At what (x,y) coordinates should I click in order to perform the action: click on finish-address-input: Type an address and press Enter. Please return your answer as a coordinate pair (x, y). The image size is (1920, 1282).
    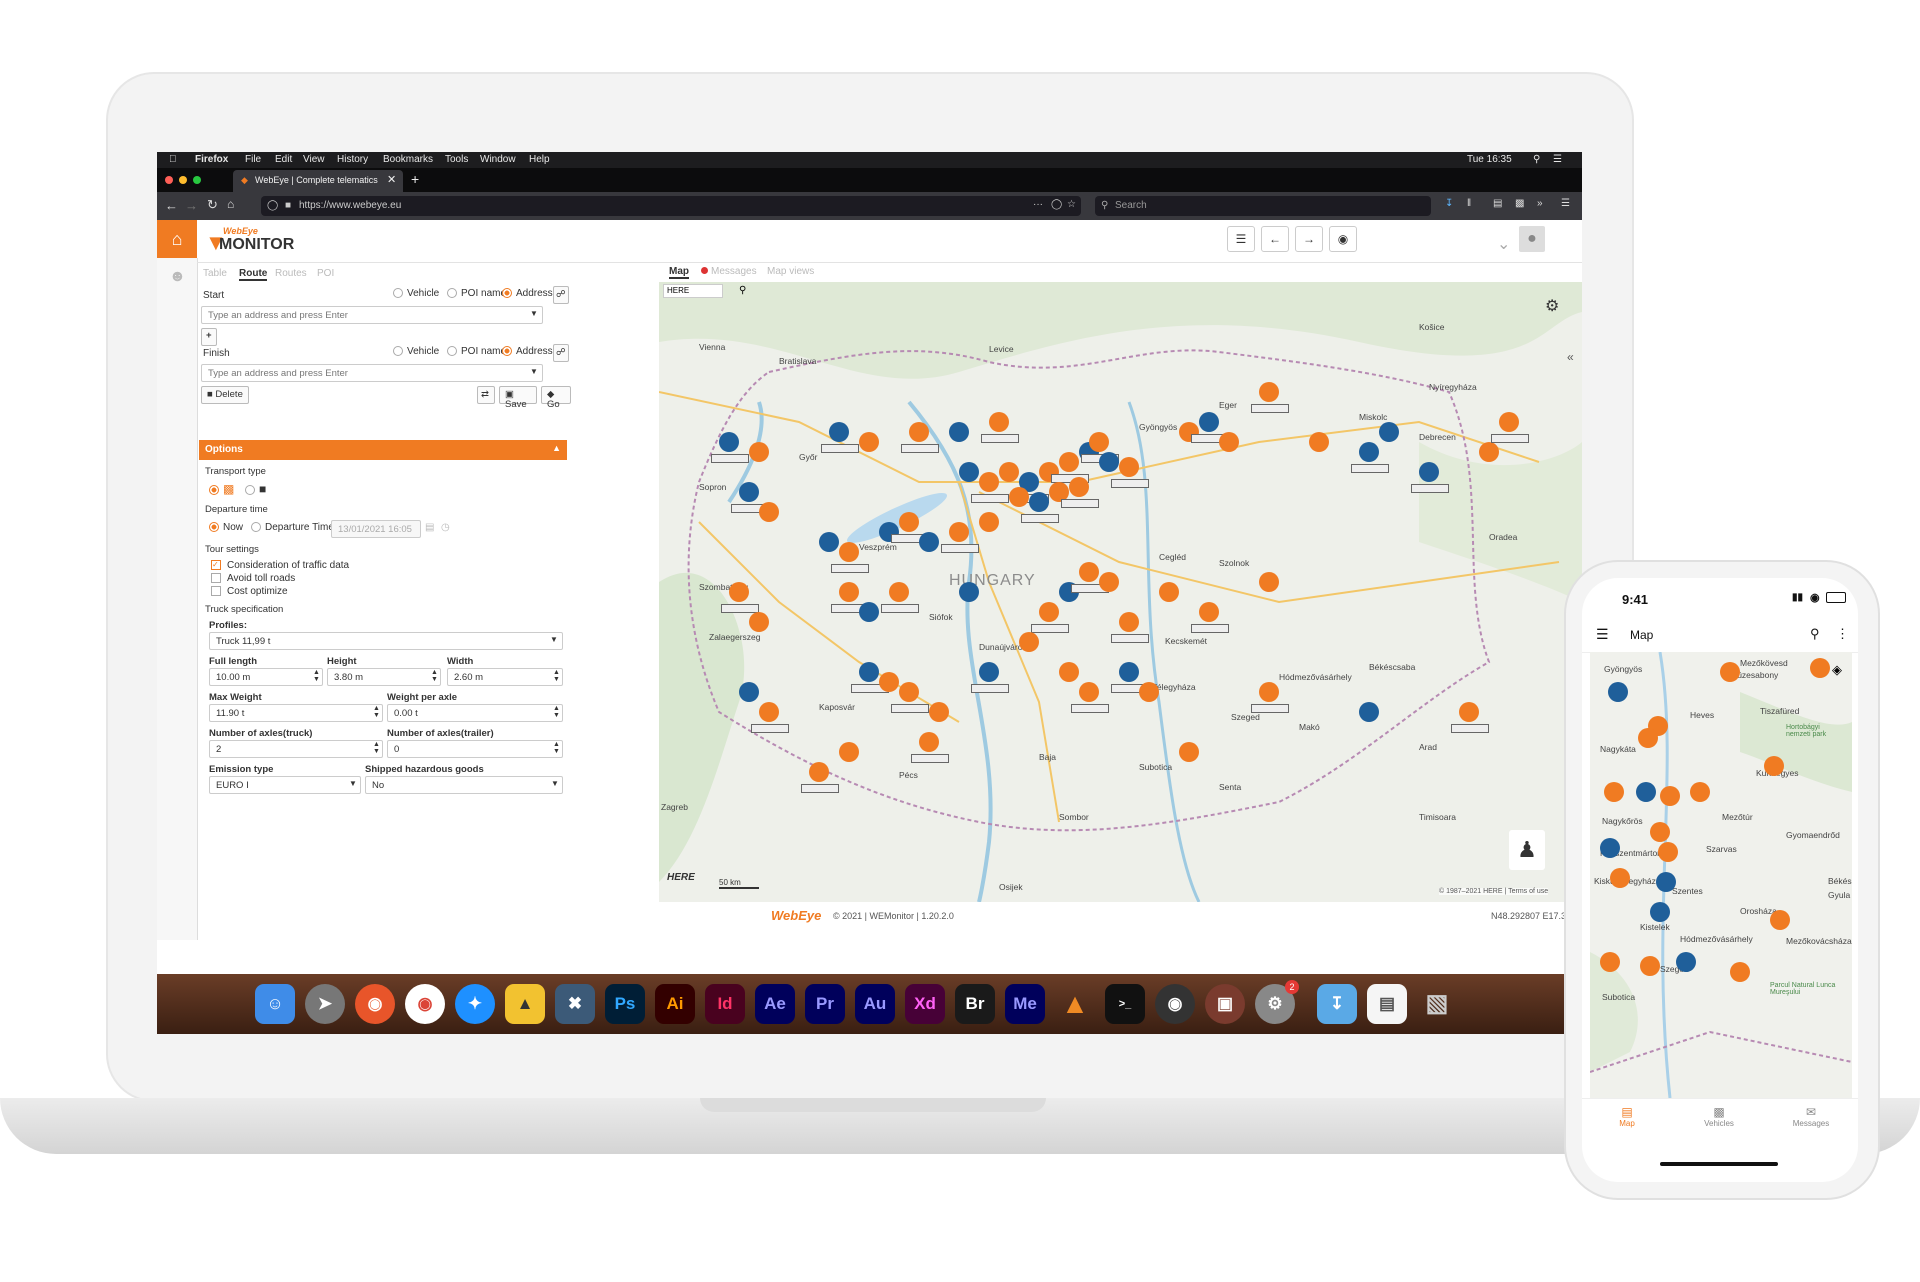
    Looking at the image, I should click on (372, 373).